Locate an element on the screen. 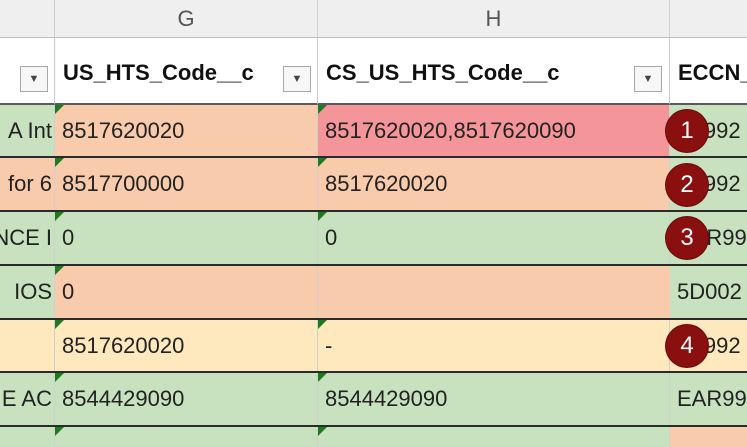 The image size is (747, 447). cell-cs-us-hts: - is located at coordinates (494, 345).